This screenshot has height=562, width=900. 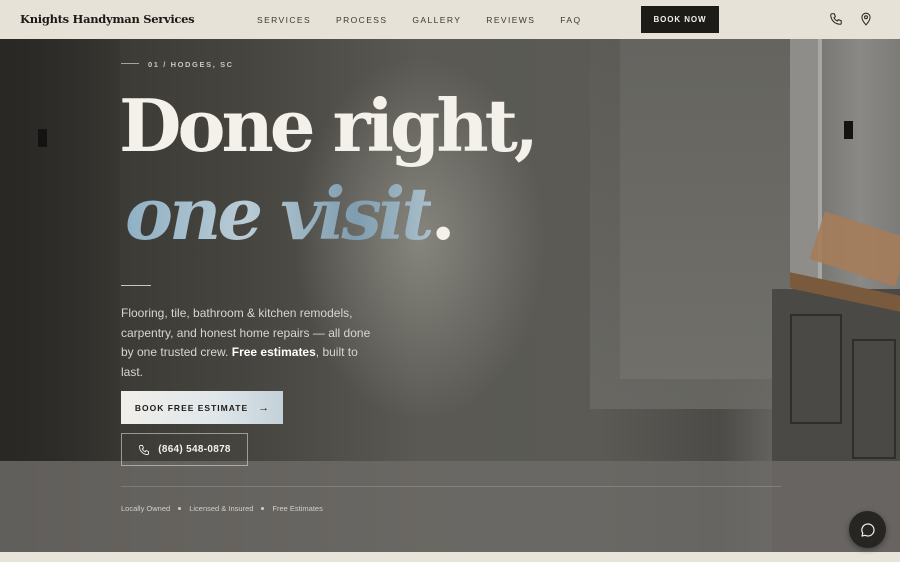 I want to click on hero-eyebrow: 01 / HODGES, SC, so click(x=191, y=64).